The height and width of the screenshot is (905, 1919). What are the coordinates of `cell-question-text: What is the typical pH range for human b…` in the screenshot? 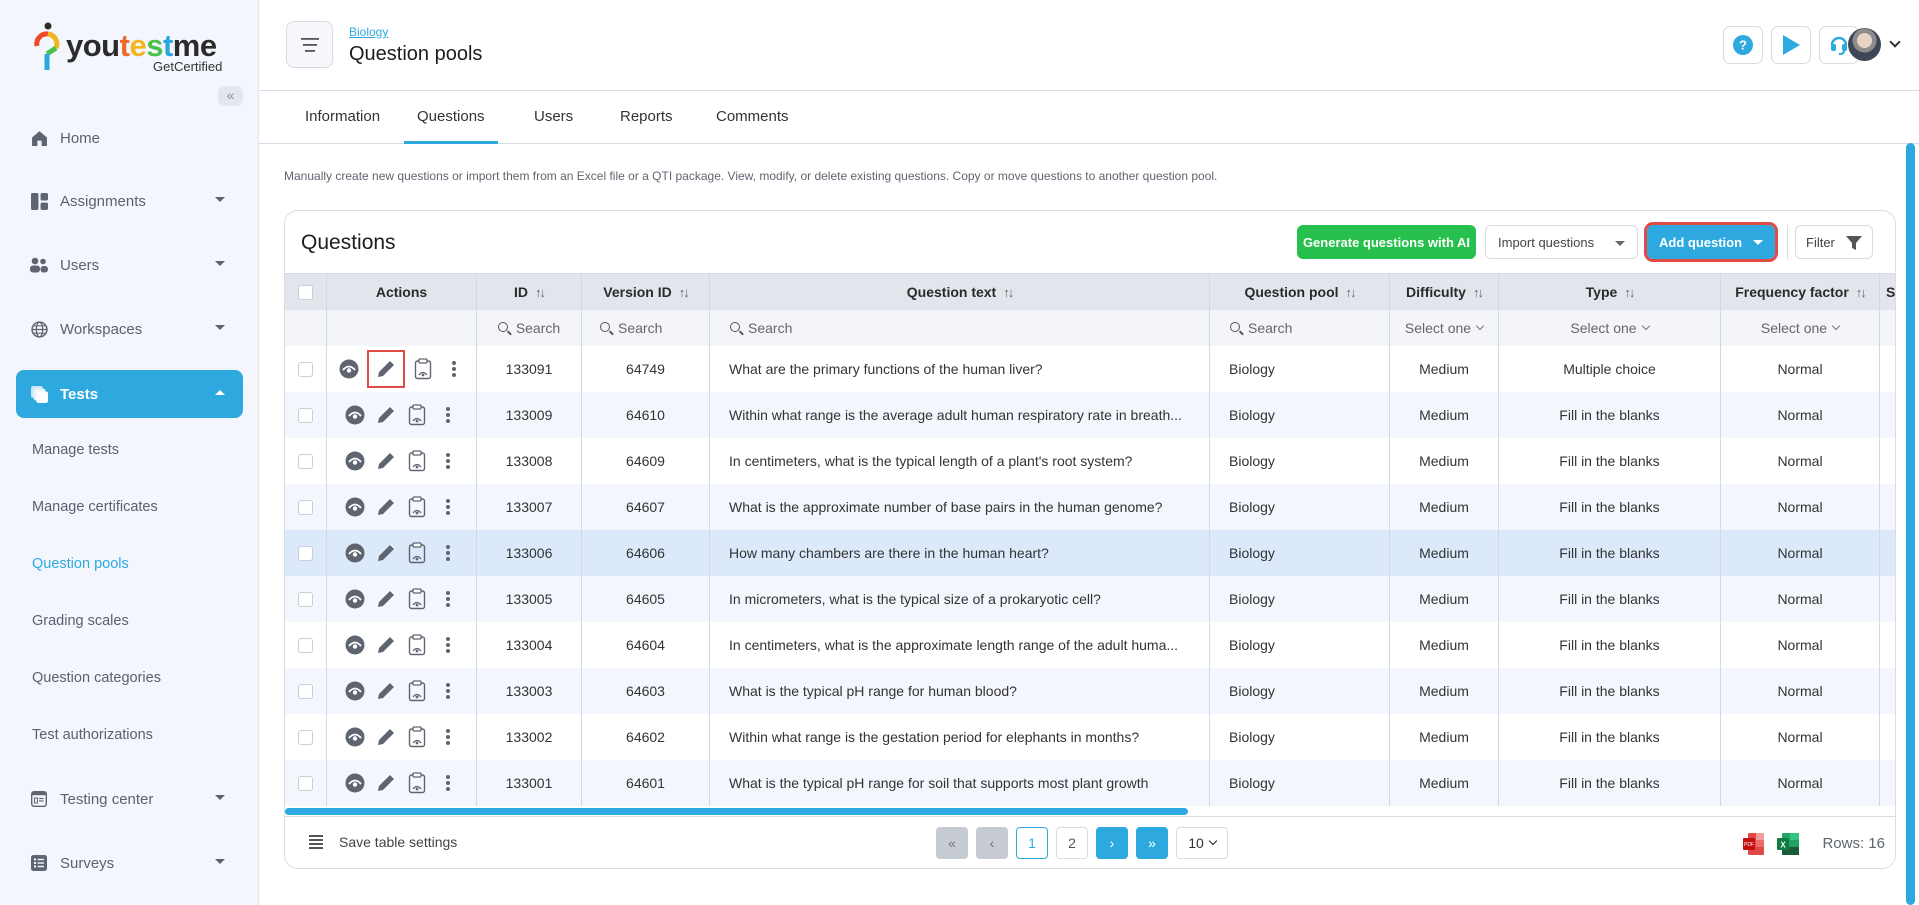 It's located at (959, 691).